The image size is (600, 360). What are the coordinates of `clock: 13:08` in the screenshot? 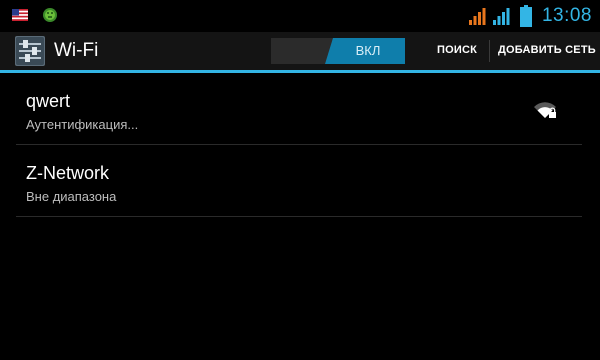 It's located at (566, 15).